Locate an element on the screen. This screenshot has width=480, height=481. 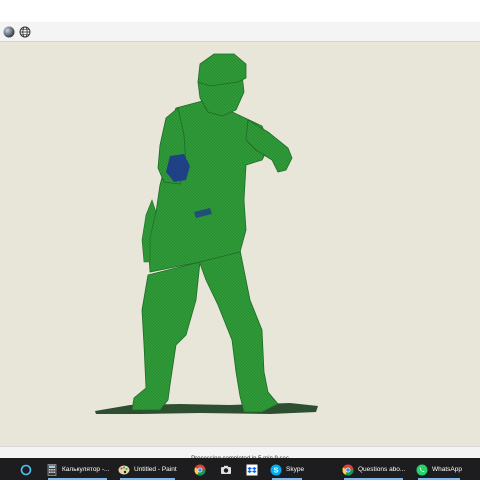
window-top-area is located at coordinates (240, 11).